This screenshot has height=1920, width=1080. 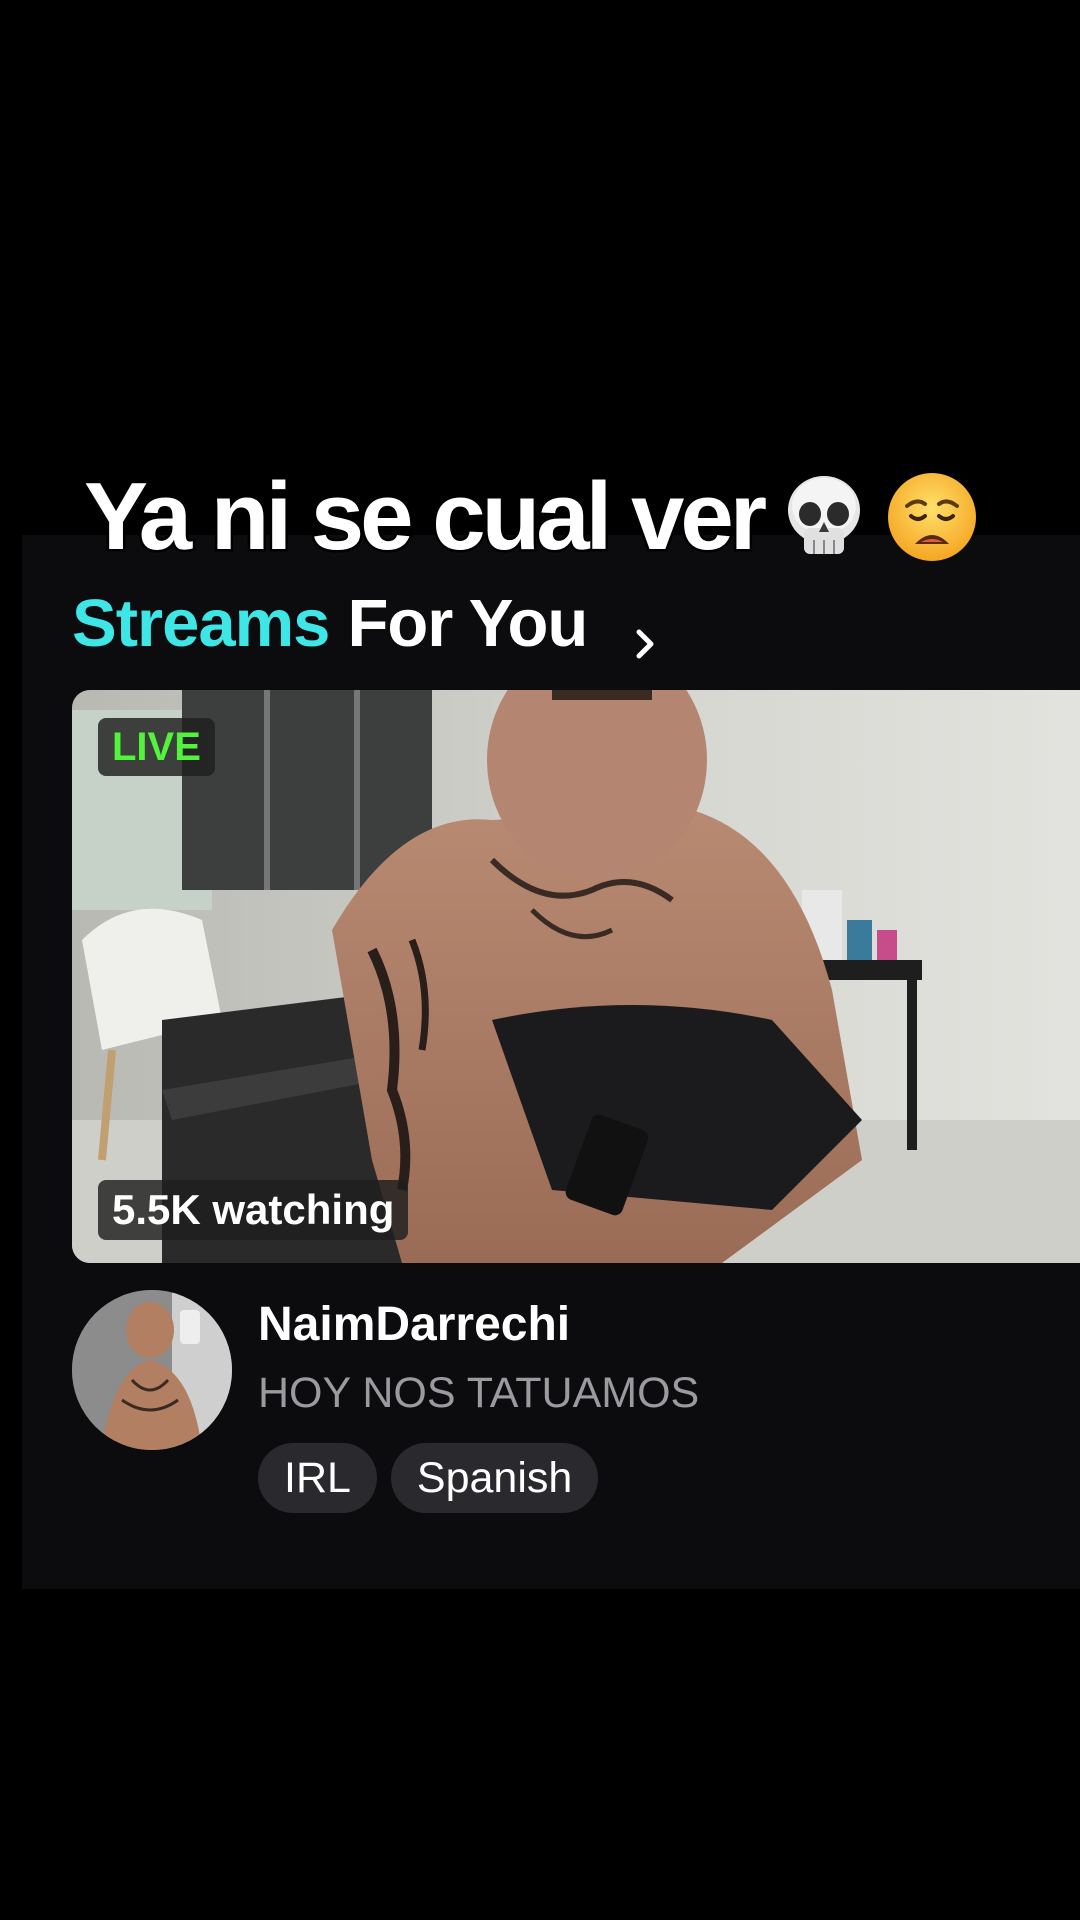 I want to click on stream-tags: IRL Spanish, so click(x=428, y=1478).